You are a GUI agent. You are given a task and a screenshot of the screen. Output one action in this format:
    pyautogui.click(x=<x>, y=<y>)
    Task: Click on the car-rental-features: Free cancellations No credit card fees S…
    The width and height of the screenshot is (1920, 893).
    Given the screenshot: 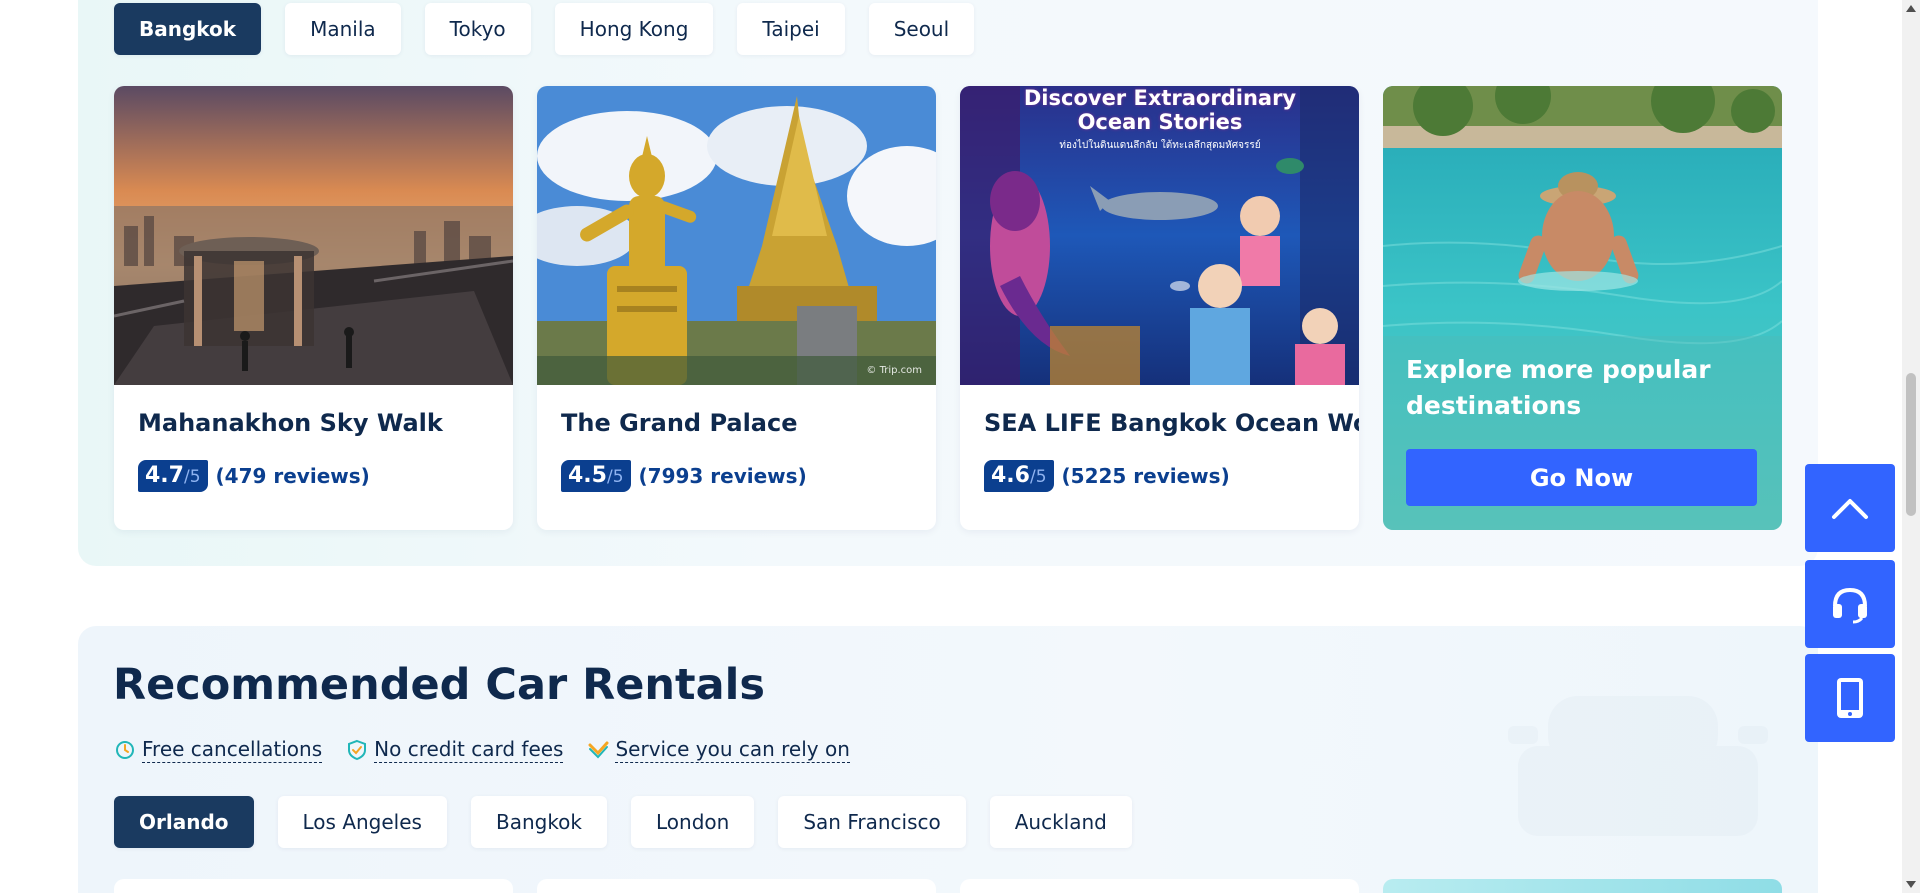 What is the action you would take?
    pyautogui.click(x=482, y=750)
    